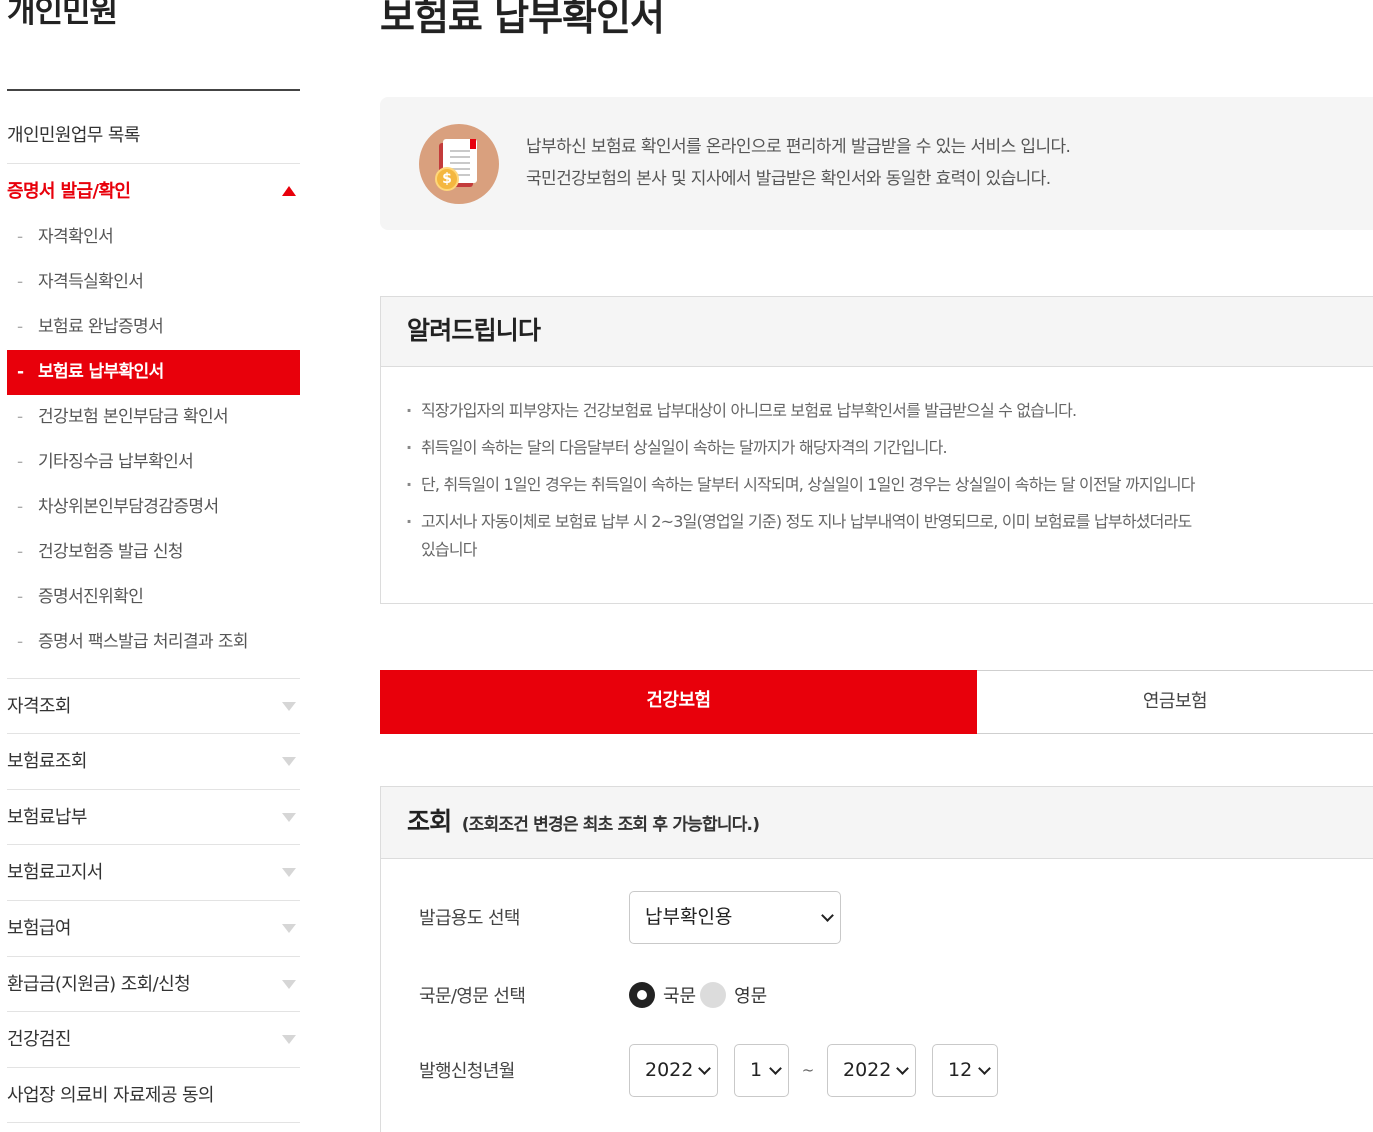 The width and height of the screenshot is (1373, 1132). I want to click on submenu-item-card-issue: - 건강보험증 발급 신청, so click(153, 552).